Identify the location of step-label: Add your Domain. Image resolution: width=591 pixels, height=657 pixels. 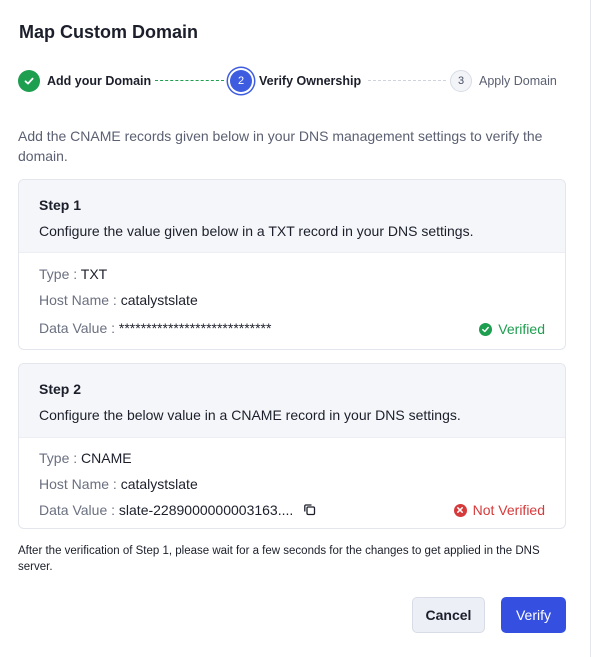
(99, 81).